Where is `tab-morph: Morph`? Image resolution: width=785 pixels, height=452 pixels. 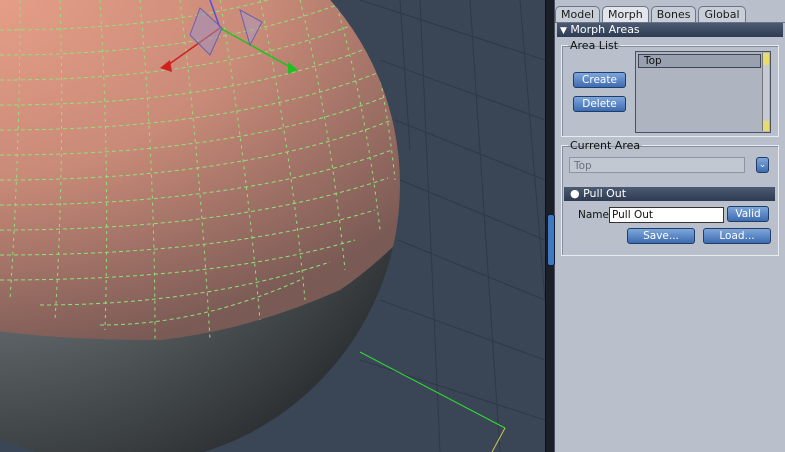 tab-morph: Morph is located at coordinates (625, 14).